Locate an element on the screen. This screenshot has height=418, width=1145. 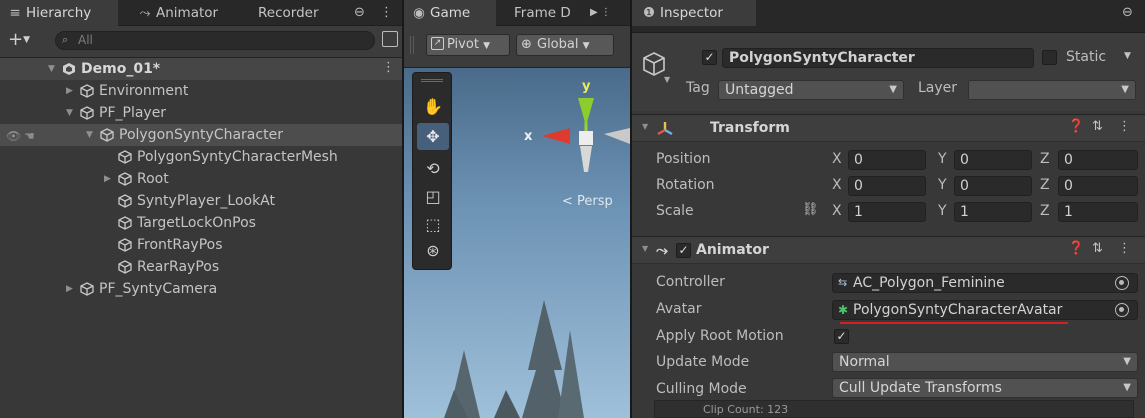
more-options-icon: ⋮ is located at coordinates (386, 13).